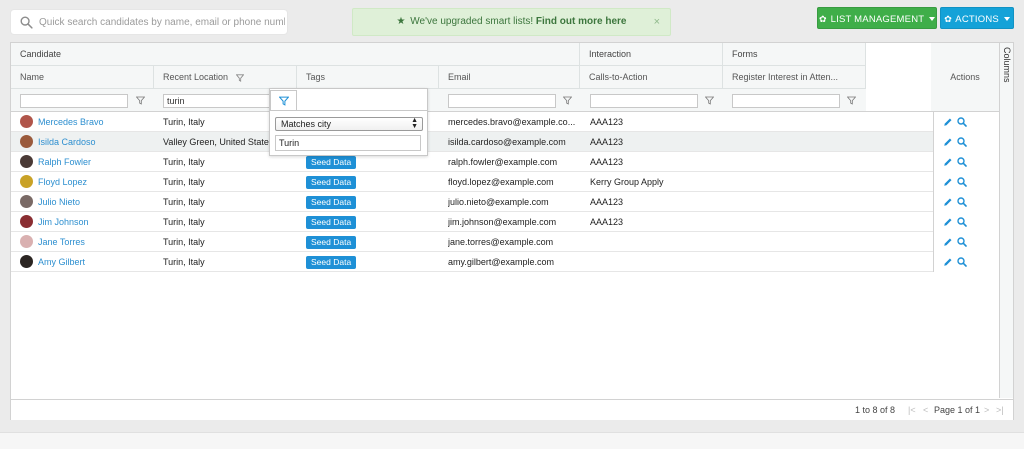  What do you see at coordinates (90, 222) in the screenshot?
I see `candidate-name-link: Jim Johnson` at bounding box center [90, 222].